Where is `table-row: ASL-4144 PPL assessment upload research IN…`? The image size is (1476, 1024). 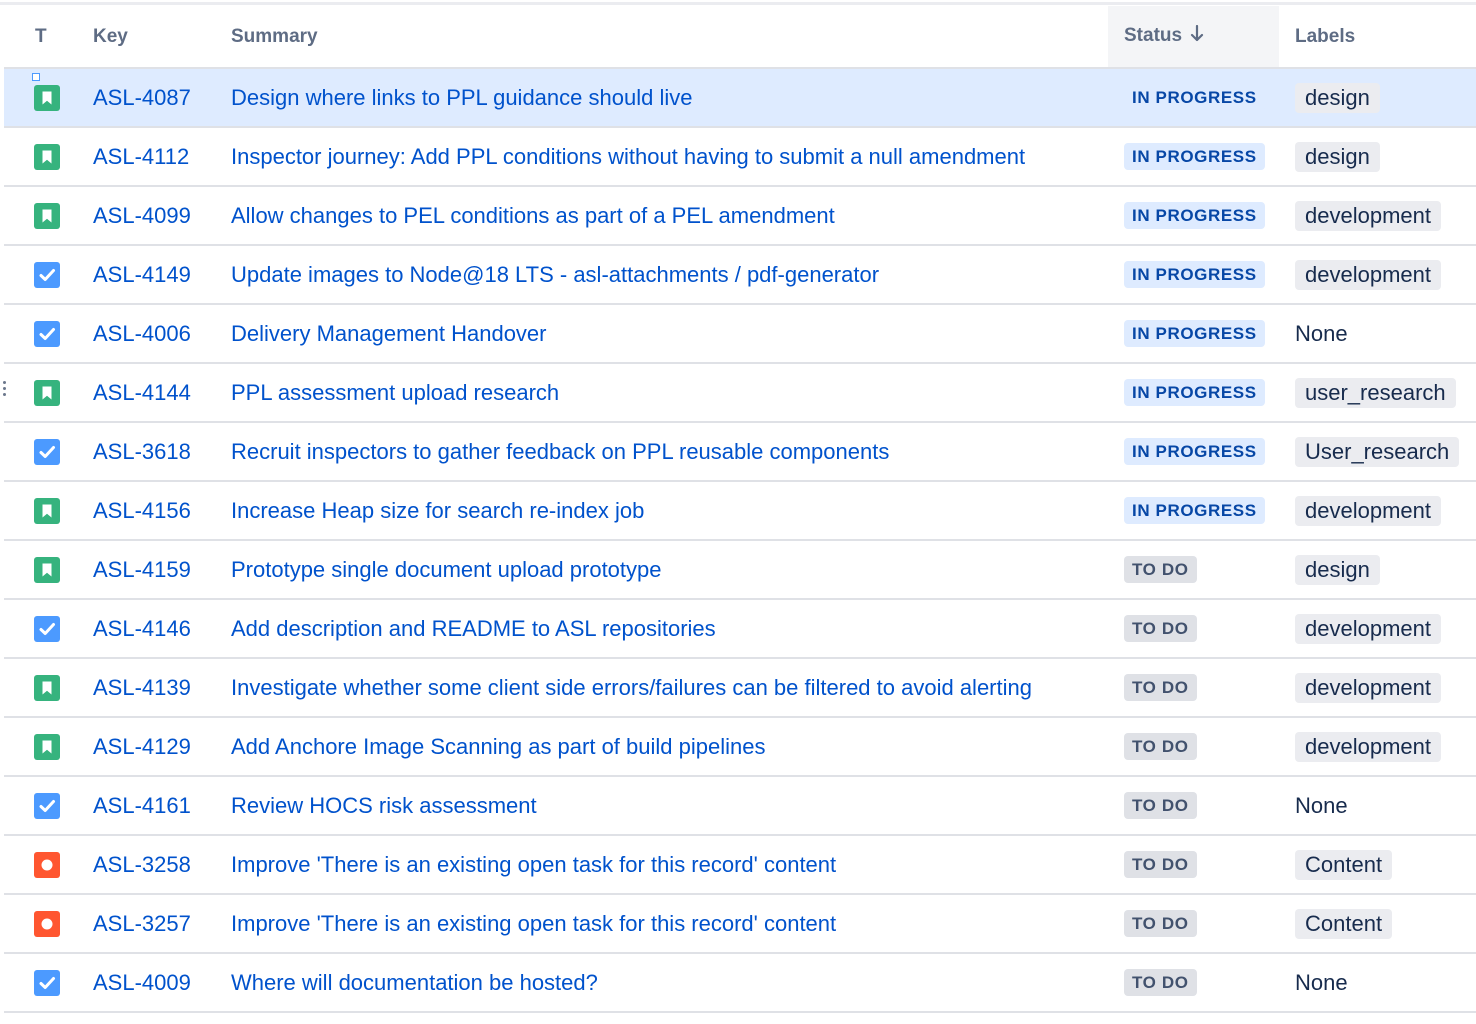
table-row: ASL-4144 PPL assessment upload research IN… is located at coordinates (740, 393).